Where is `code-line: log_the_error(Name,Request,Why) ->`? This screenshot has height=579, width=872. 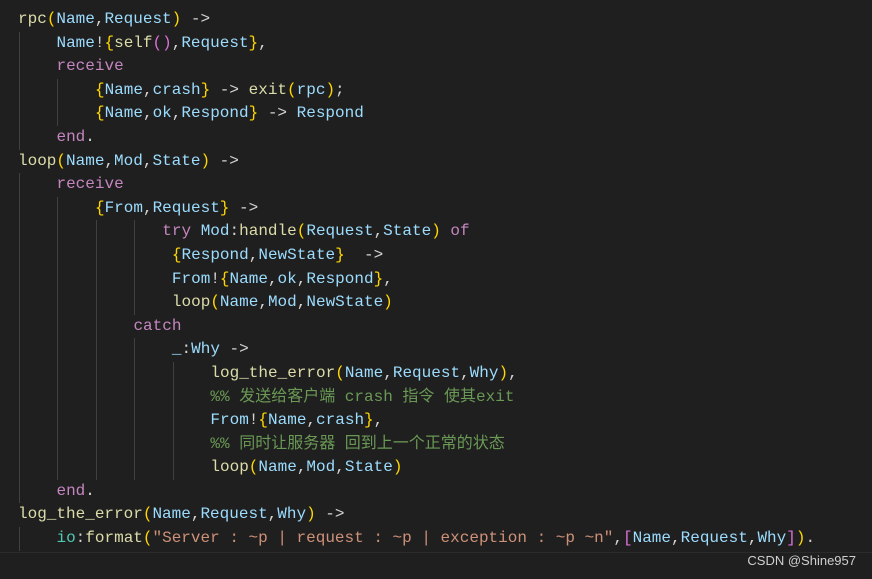
code-line: log_the_error(Name,Request,Why) -> is located at coordinates (416, 515).